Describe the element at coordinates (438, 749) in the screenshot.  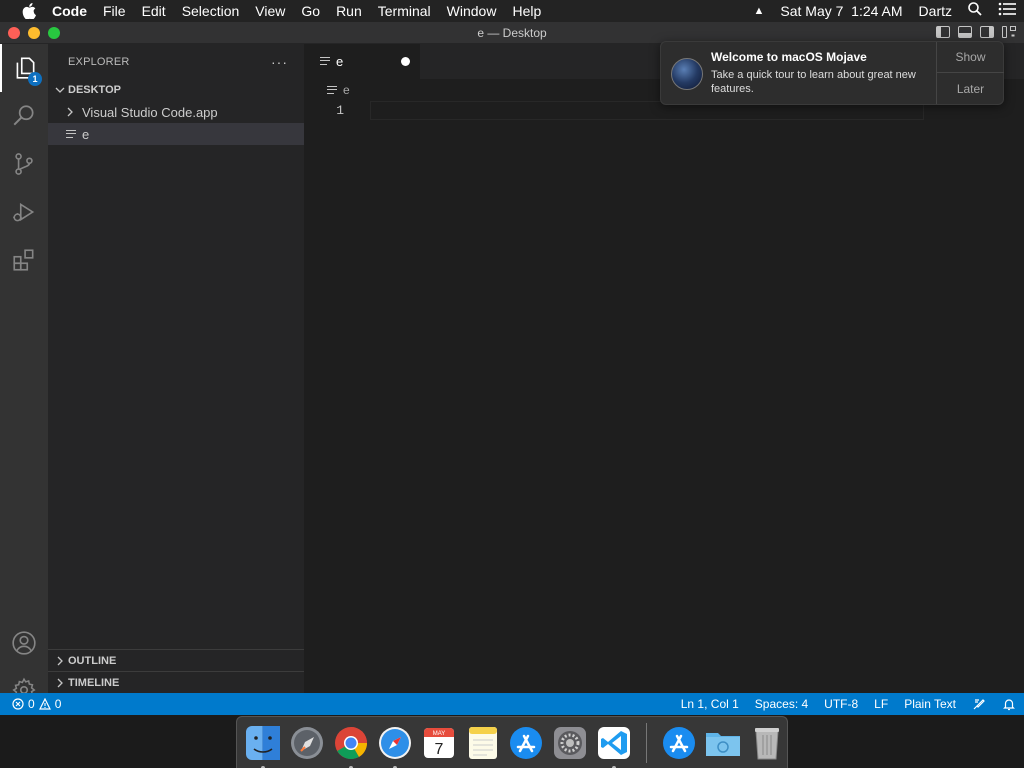
I see `calendar-day: 7` at that location.